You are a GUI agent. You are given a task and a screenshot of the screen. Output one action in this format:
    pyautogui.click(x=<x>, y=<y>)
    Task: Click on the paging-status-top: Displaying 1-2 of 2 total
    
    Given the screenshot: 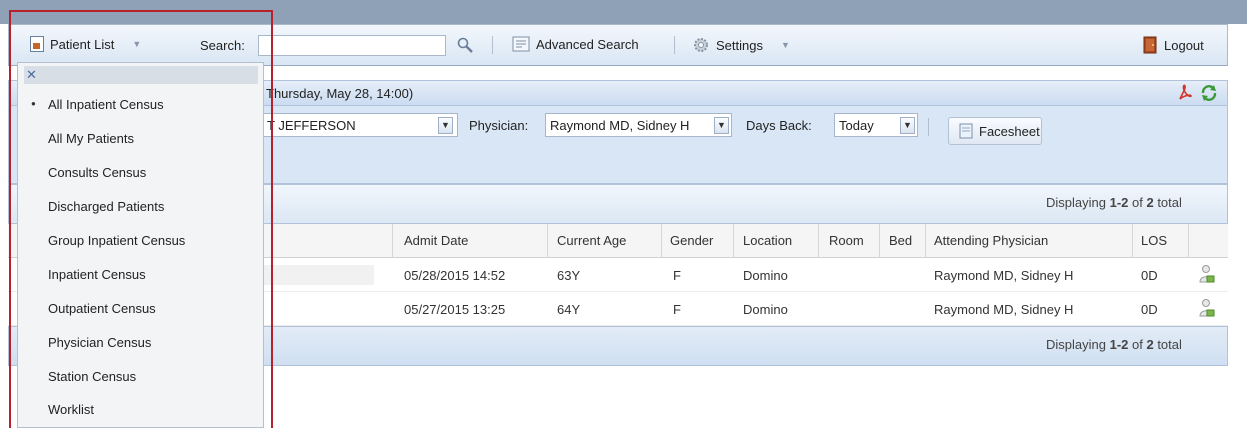 What is the action you would take?
    pyautogui.click(x=1114, y=202)
    